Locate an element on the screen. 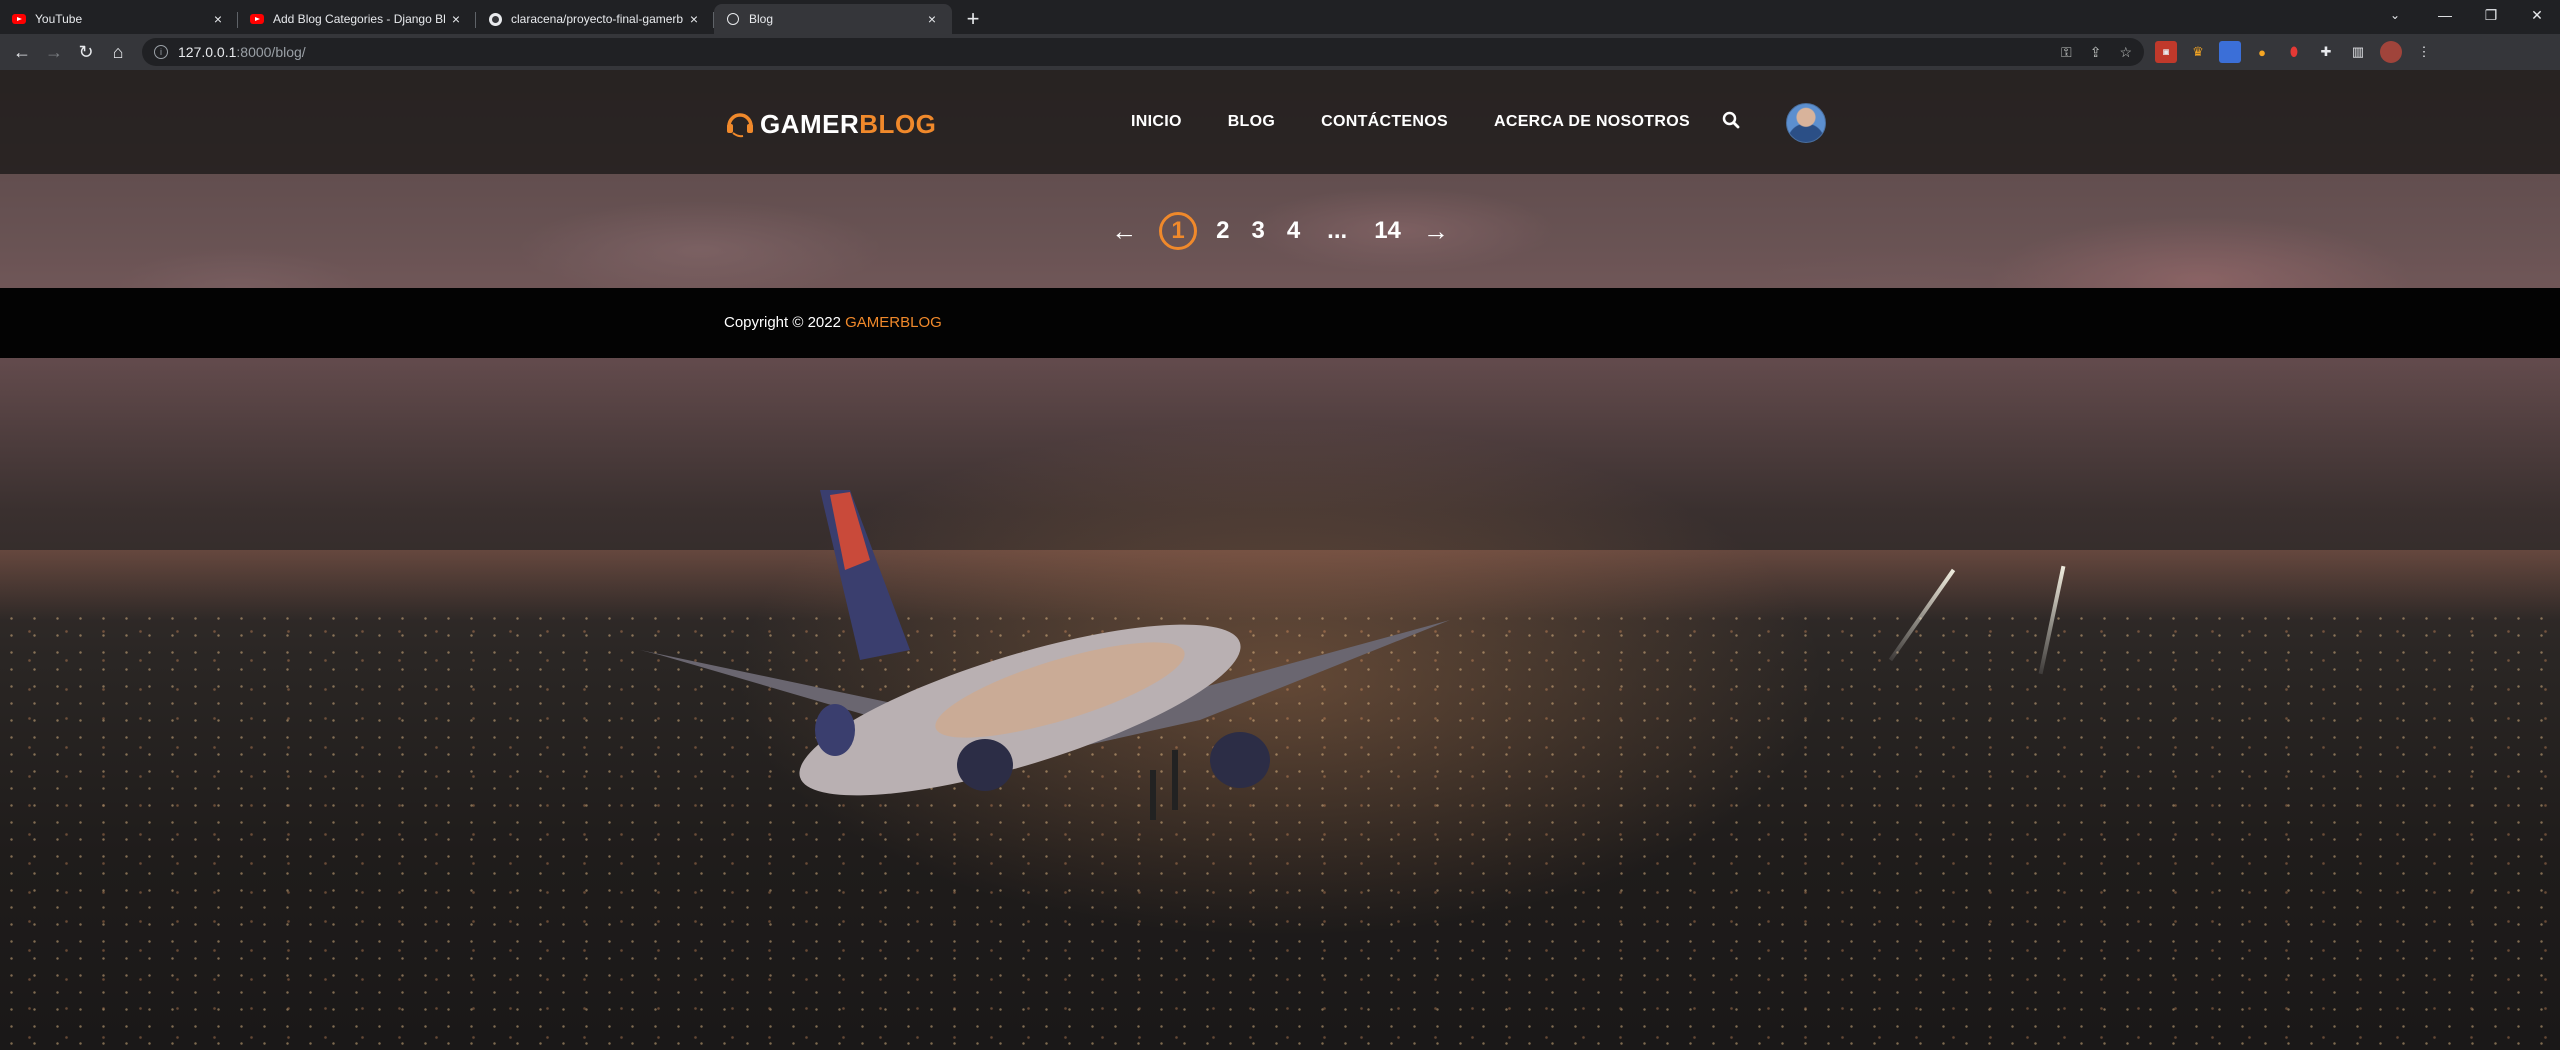  site-footer: Copyright © 2022 GAMERBLOG is located at coordinates (1280, 323).